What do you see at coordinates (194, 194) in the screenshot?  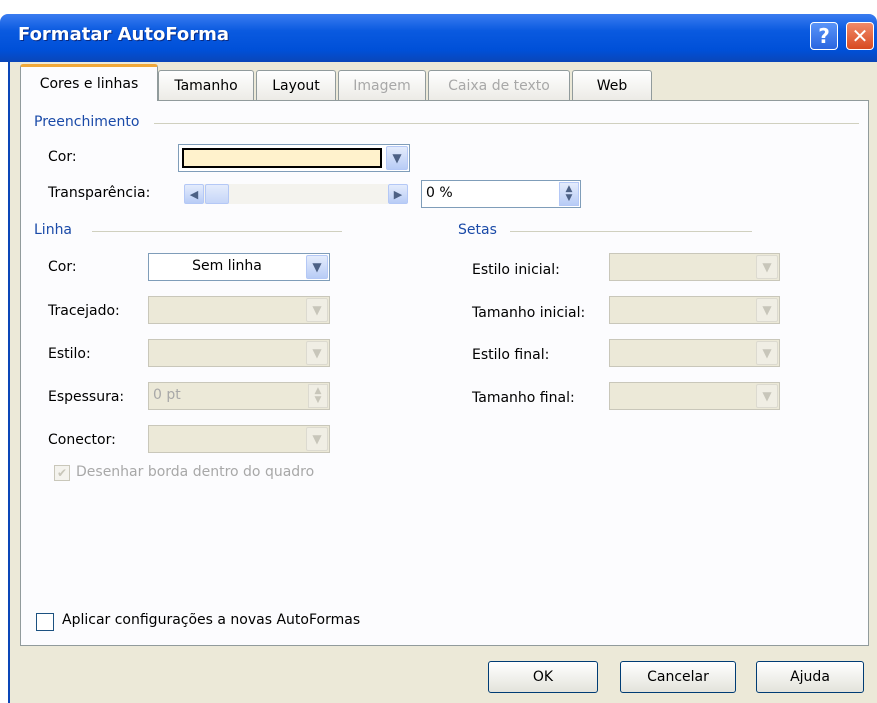 I see `scroll-left-icon: ◀` at bounding box center [194, 194].